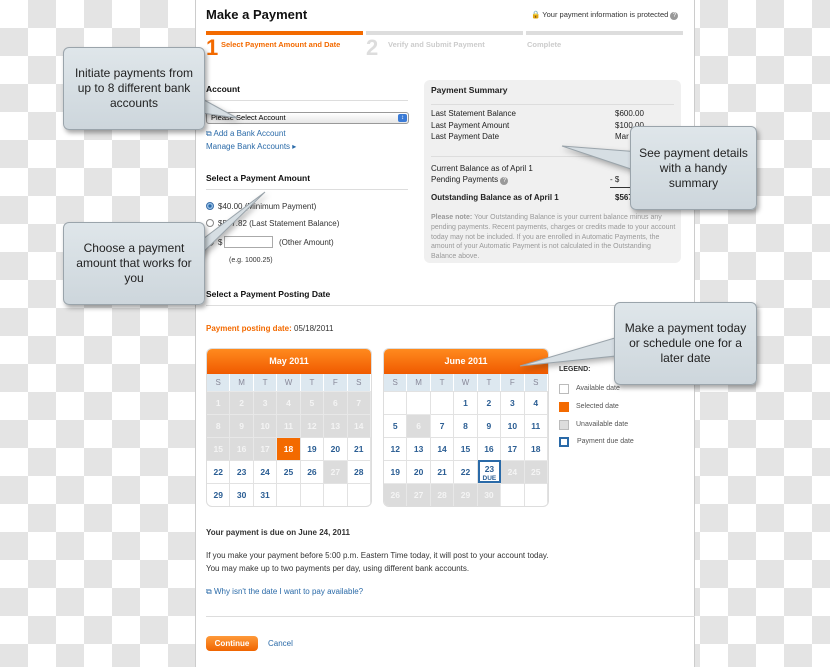 The width and height of the screenshot is (830, 667). Describe the element at coordinates (693, 168) in the screenshot. I see `callout-summary: See payment details with a handy summary` at that location.